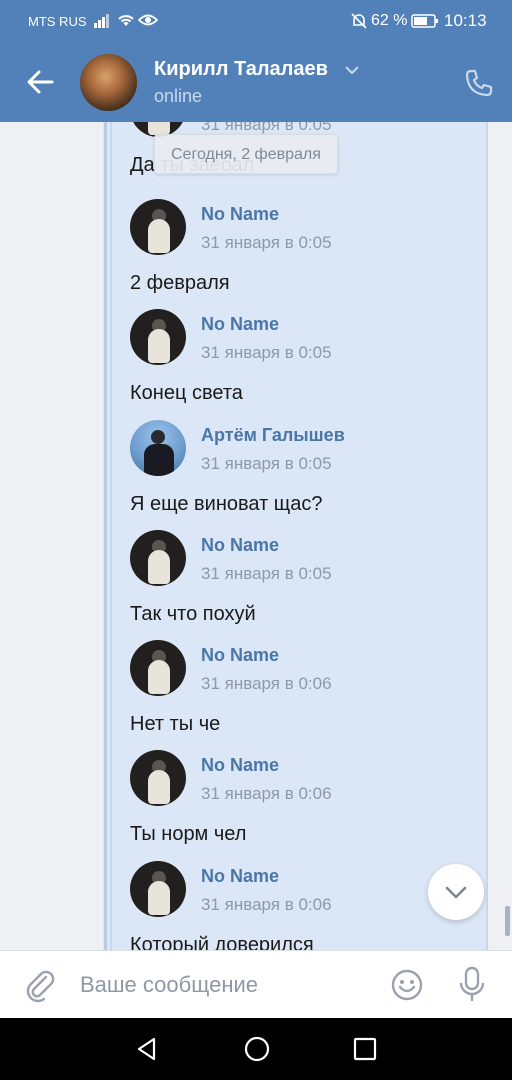 This screenshot has width=512, height=1080. Describe the element at coordinates (359, 21) in the screenshot. I see `mute-bell-icon` at that location.